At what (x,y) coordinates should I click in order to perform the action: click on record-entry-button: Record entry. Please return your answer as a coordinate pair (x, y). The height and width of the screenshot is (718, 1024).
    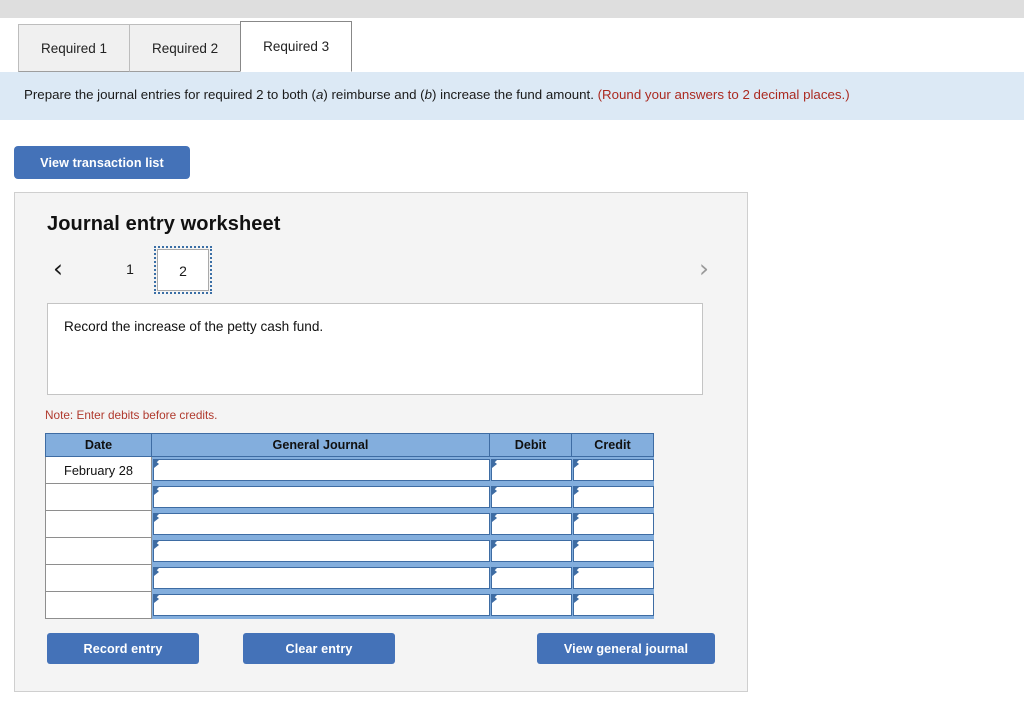
    Looking at the image, I should click on (123, 648).